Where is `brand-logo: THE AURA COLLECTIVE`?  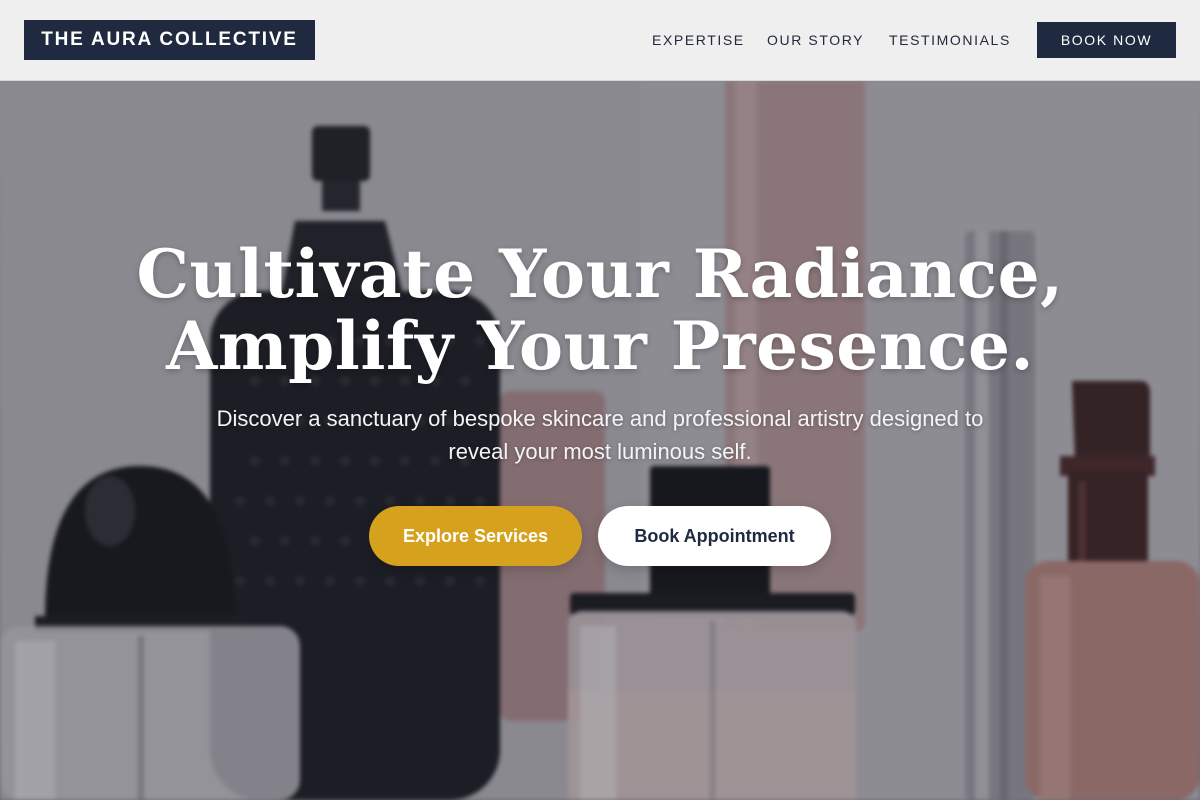
brand-logo: THE AURA COLLECTIVE is located at coordinates (169, 40).